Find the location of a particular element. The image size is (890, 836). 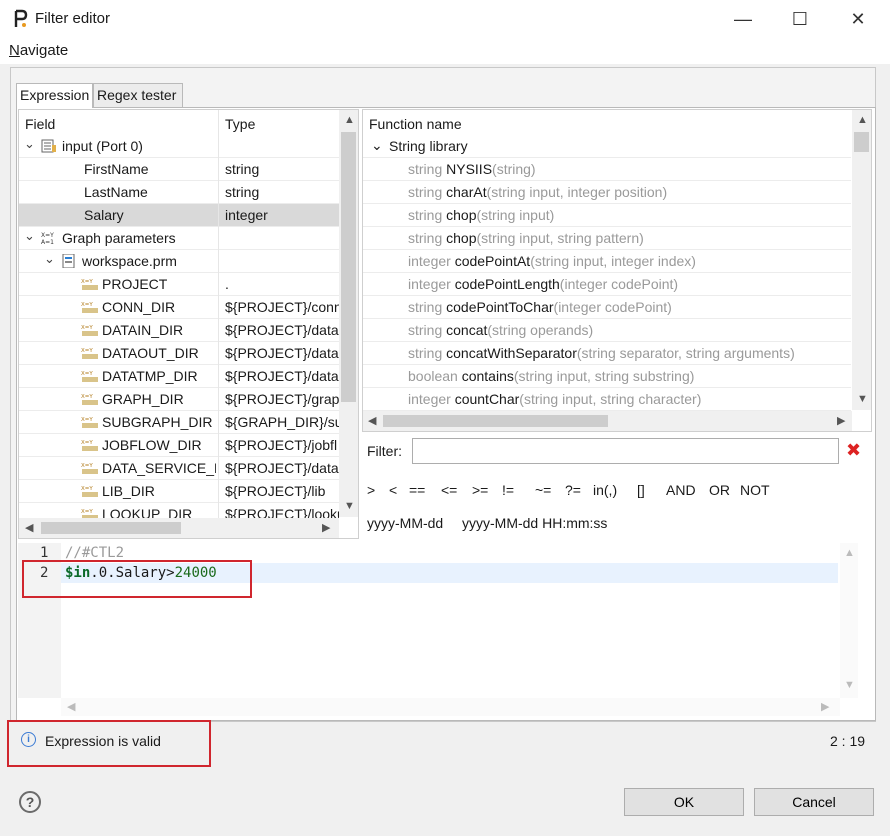

operator-button: ?= is located at coordinates (573, 490).